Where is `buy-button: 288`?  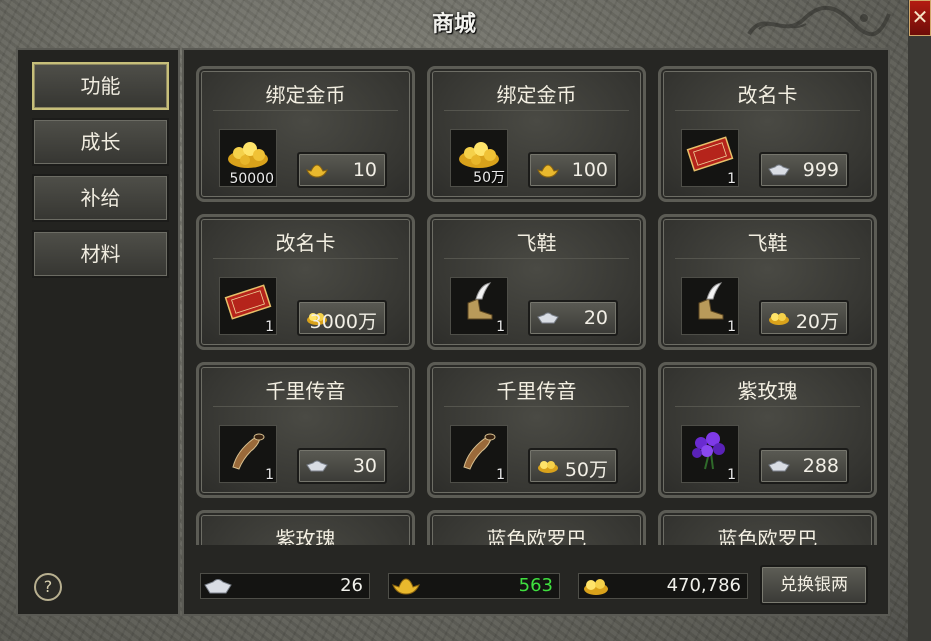 buy-button: 288 is located at coordinates (804, 466).